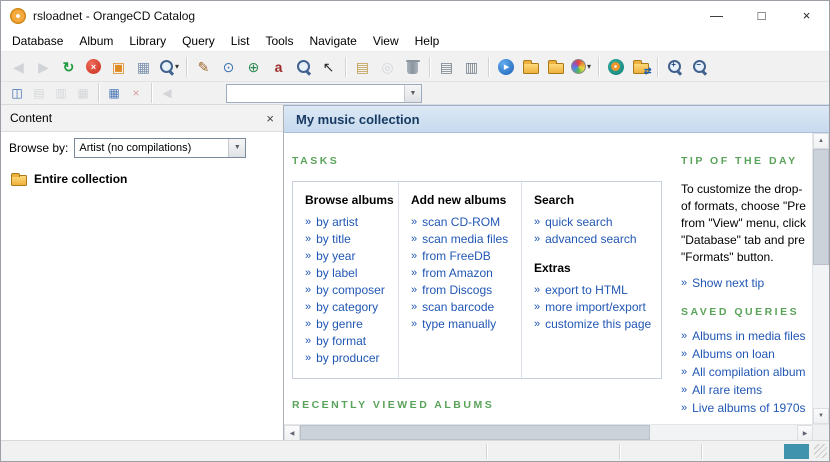  Describe the element at coordinates (446, 67) in the screenshot. I see `print-button: ▤` at that location.